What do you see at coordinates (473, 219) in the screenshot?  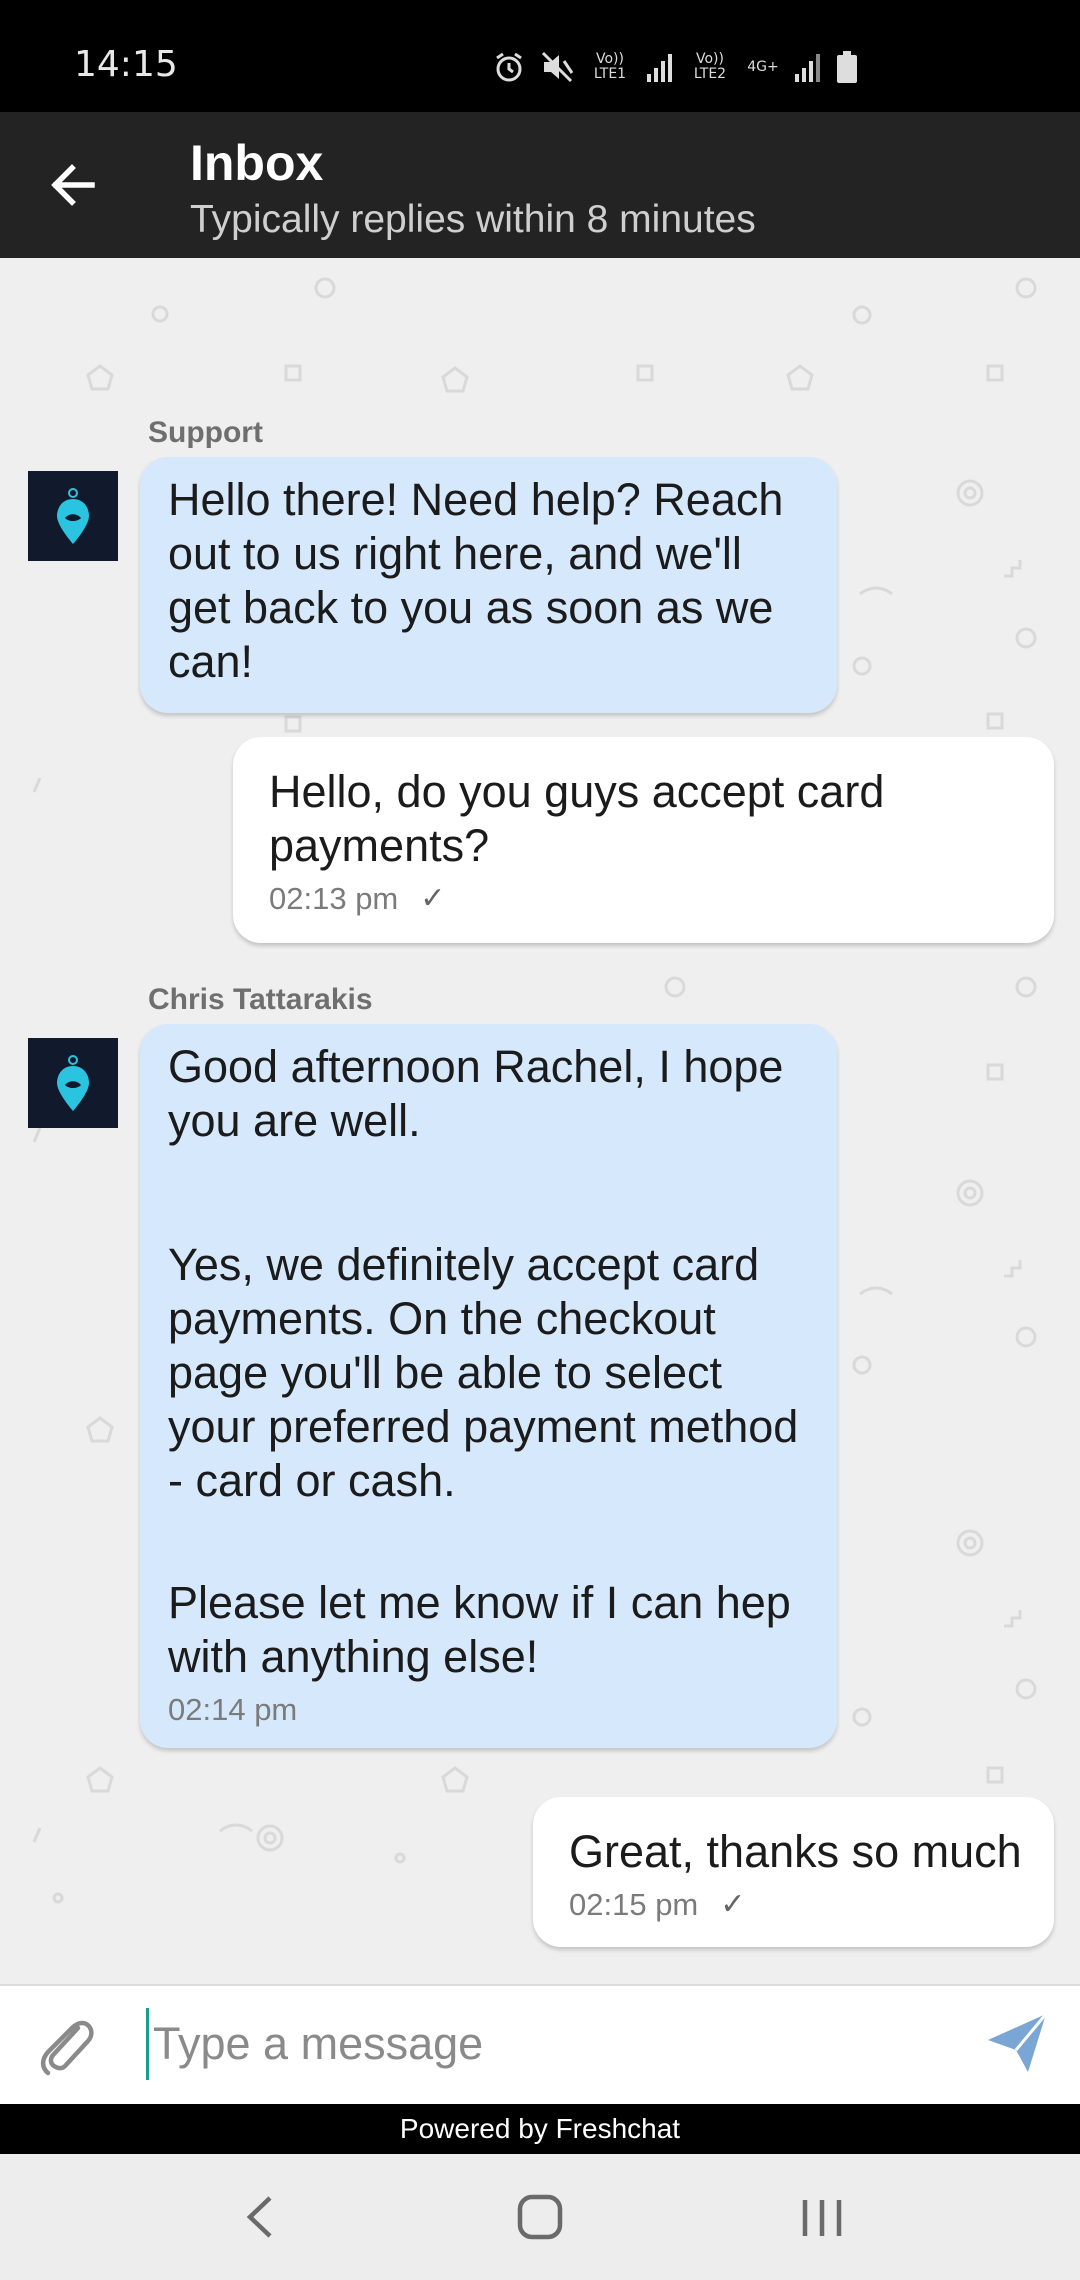 I see `reply-time-subtitle: Typically replies within 8 minutes` at bounding box center [473, 219].